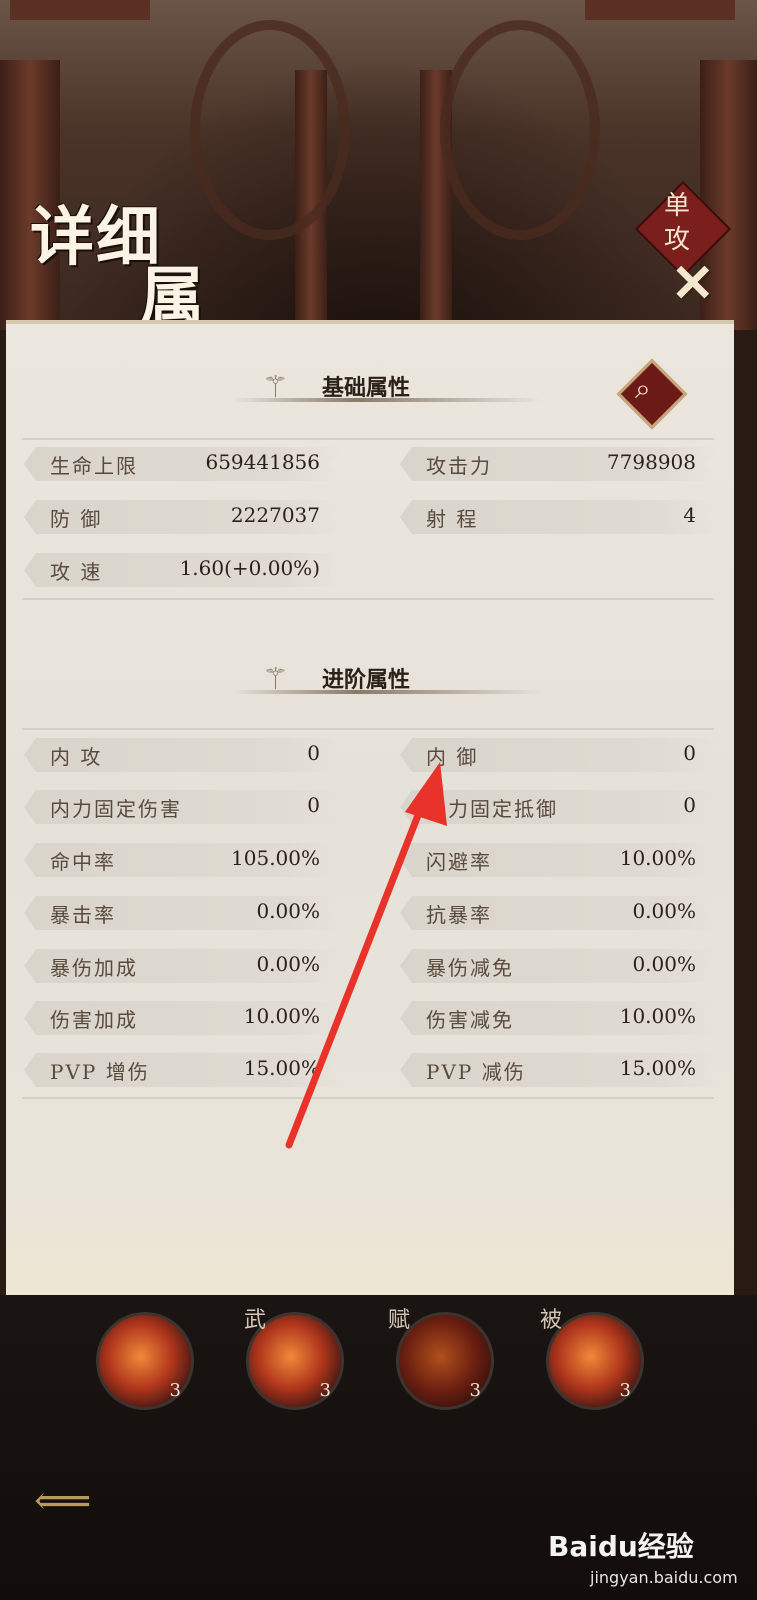 The image size is (757, 1600). I want to click on search-diamond, so click(652, 394).